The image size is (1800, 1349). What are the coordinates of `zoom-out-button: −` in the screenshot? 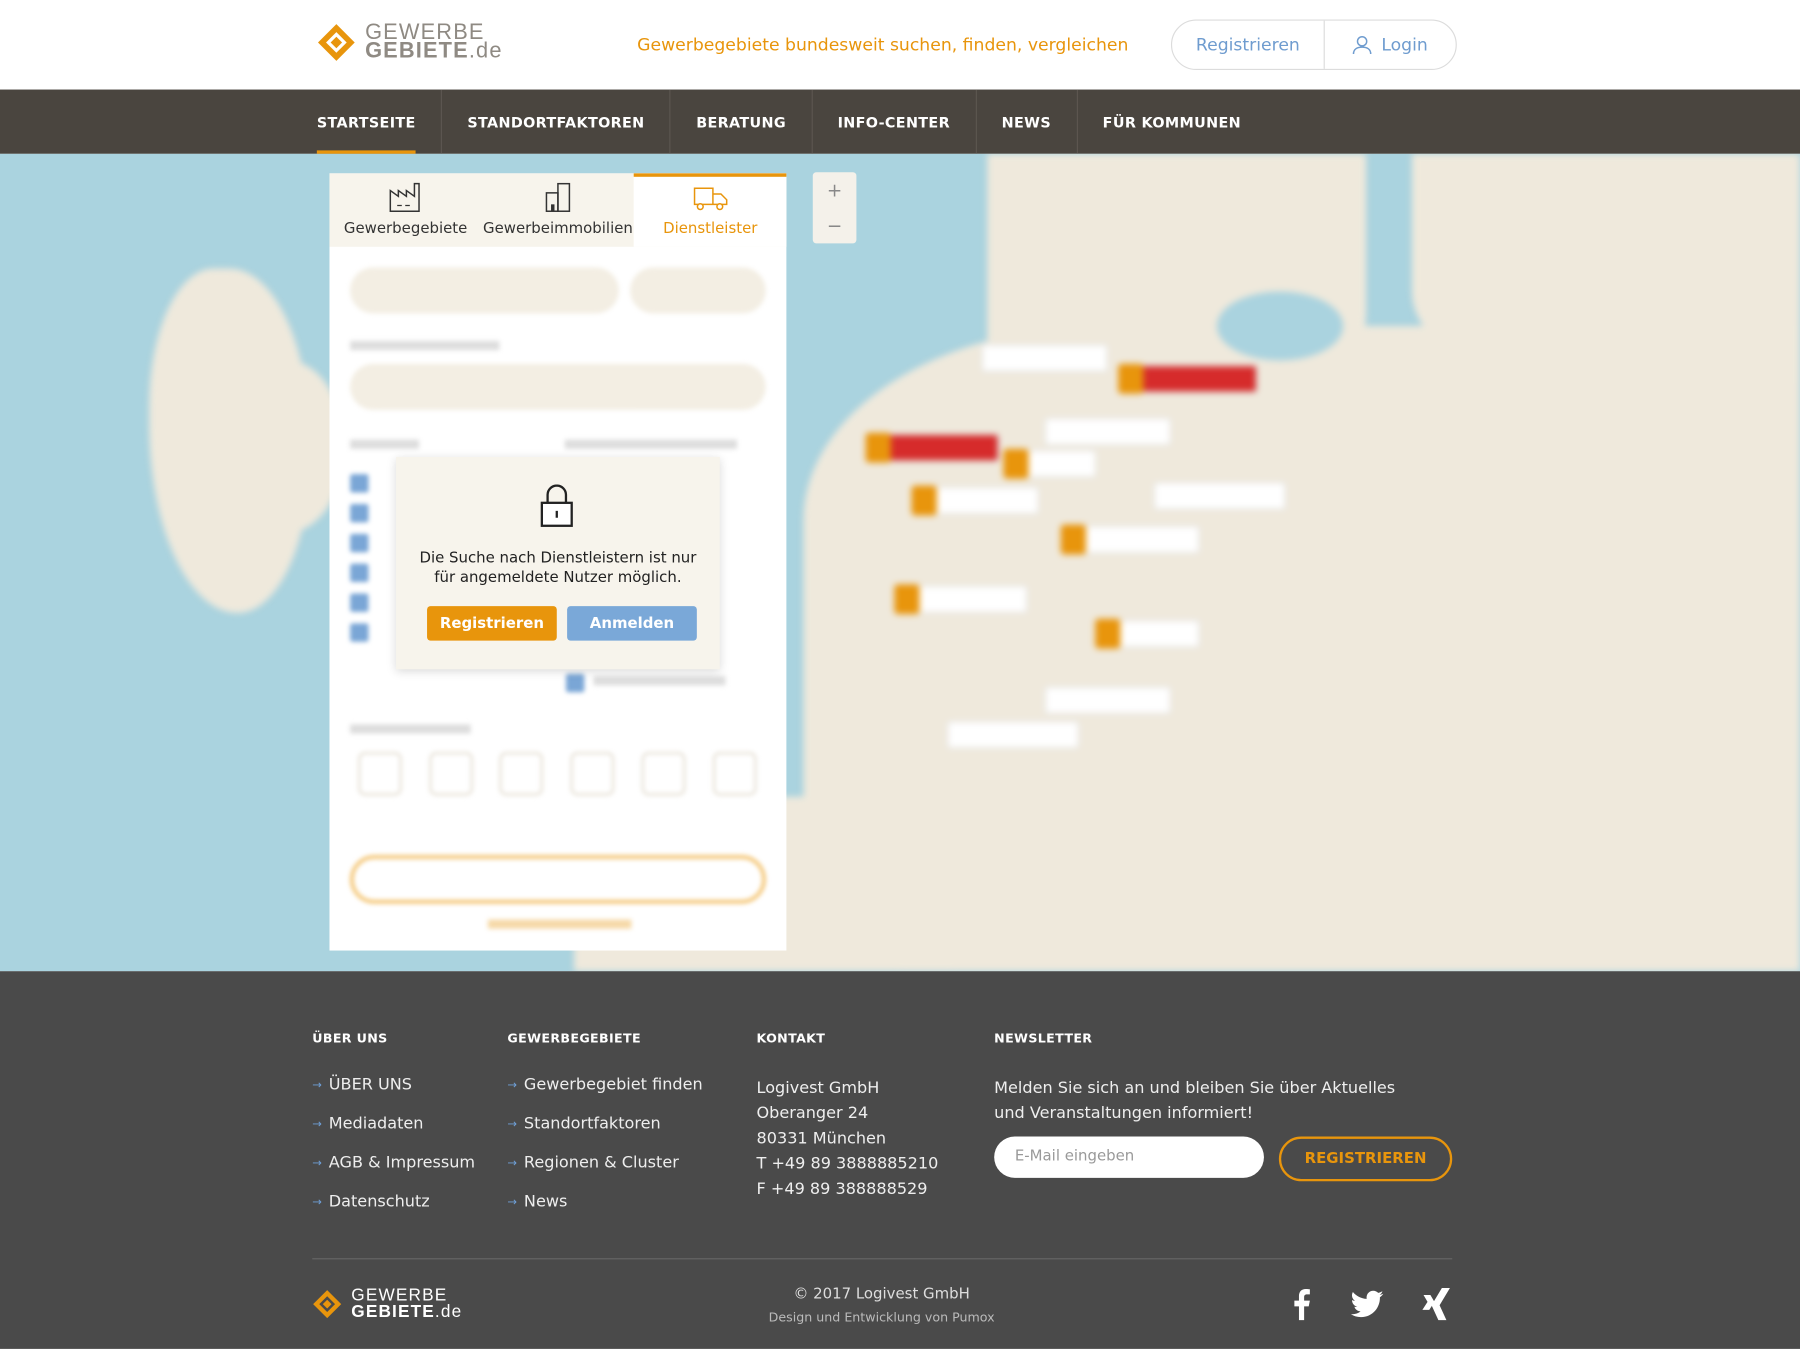 It's located at (835, 226).